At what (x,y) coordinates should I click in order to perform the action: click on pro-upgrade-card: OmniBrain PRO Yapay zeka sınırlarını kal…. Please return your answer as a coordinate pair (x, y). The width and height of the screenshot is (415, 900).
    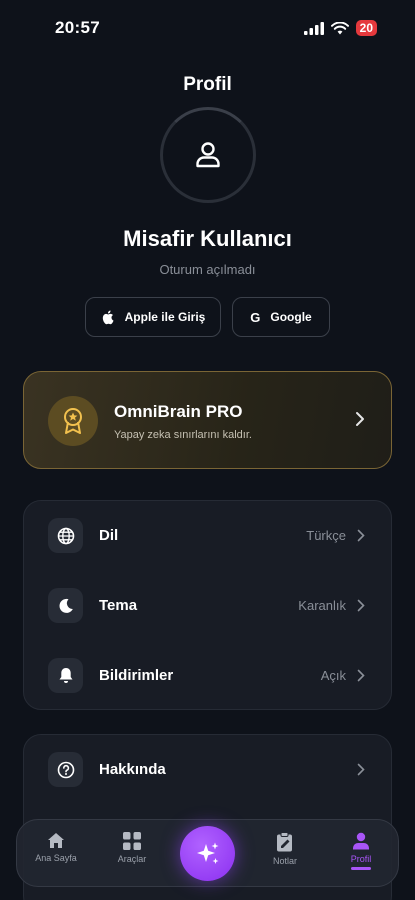
    Looking at the image, I should click on (207, 420).